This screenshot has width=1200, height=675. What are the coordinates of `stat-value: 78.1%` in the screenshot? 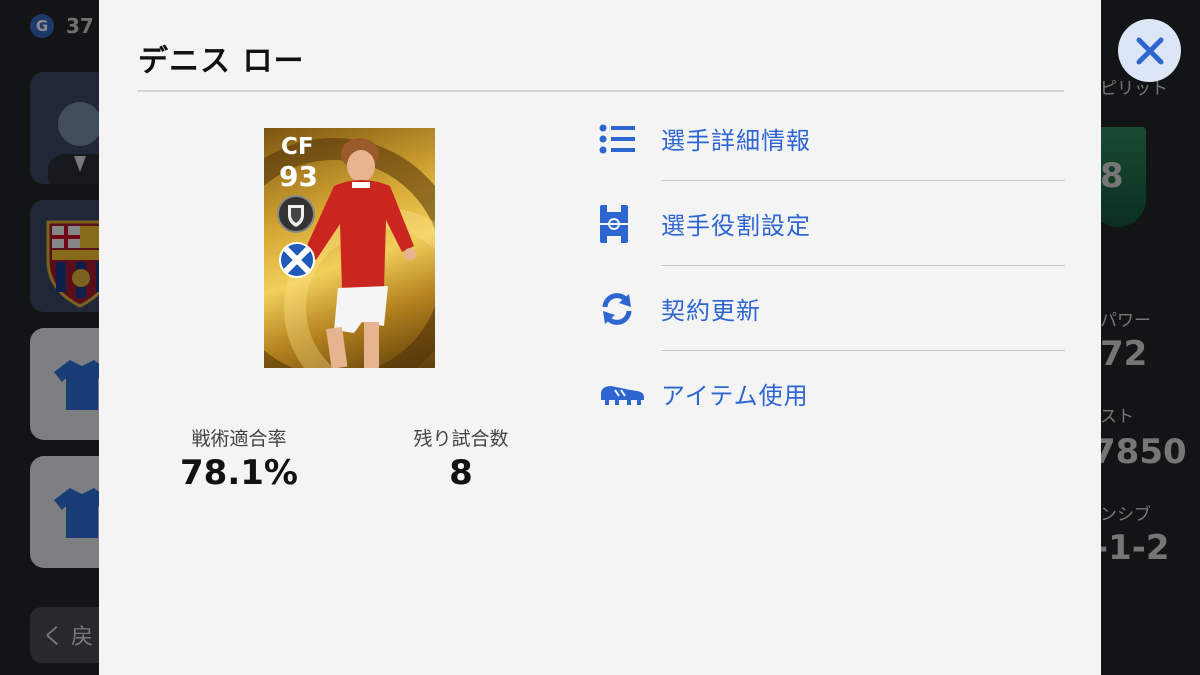 It's located at (239, 473).